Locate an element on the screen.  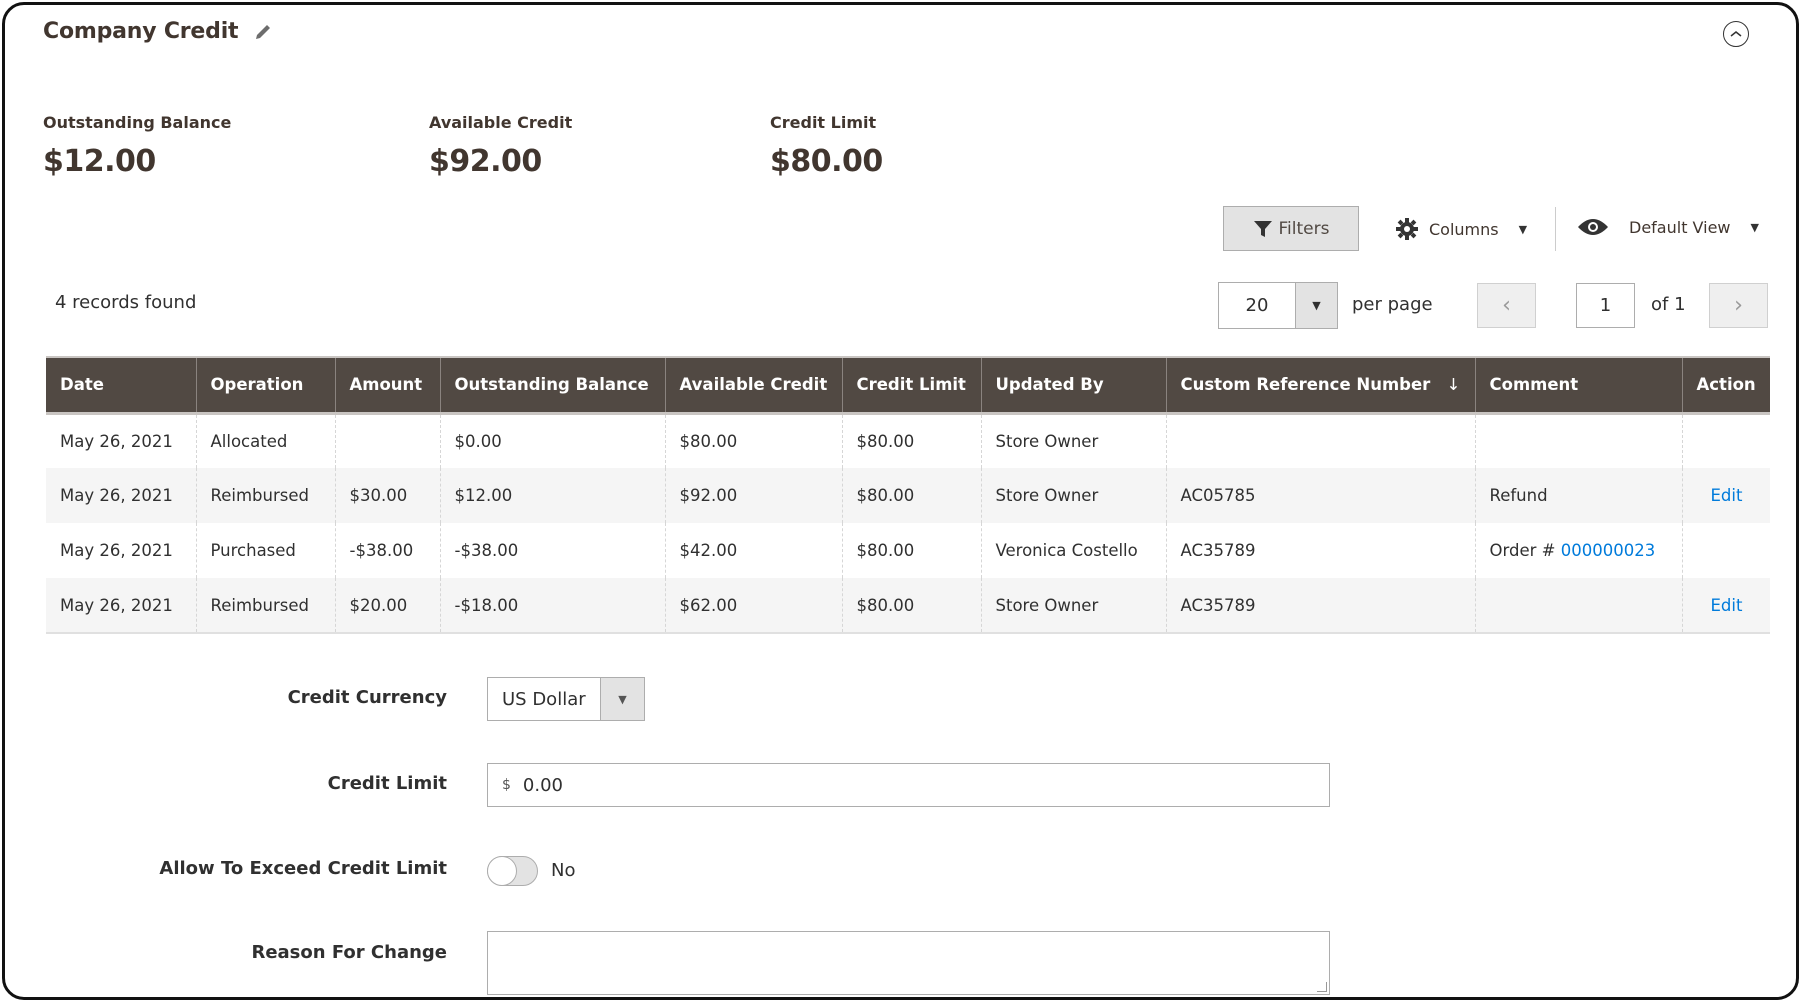
column-header-comment: Comment is located at coordinates (1578, 385).